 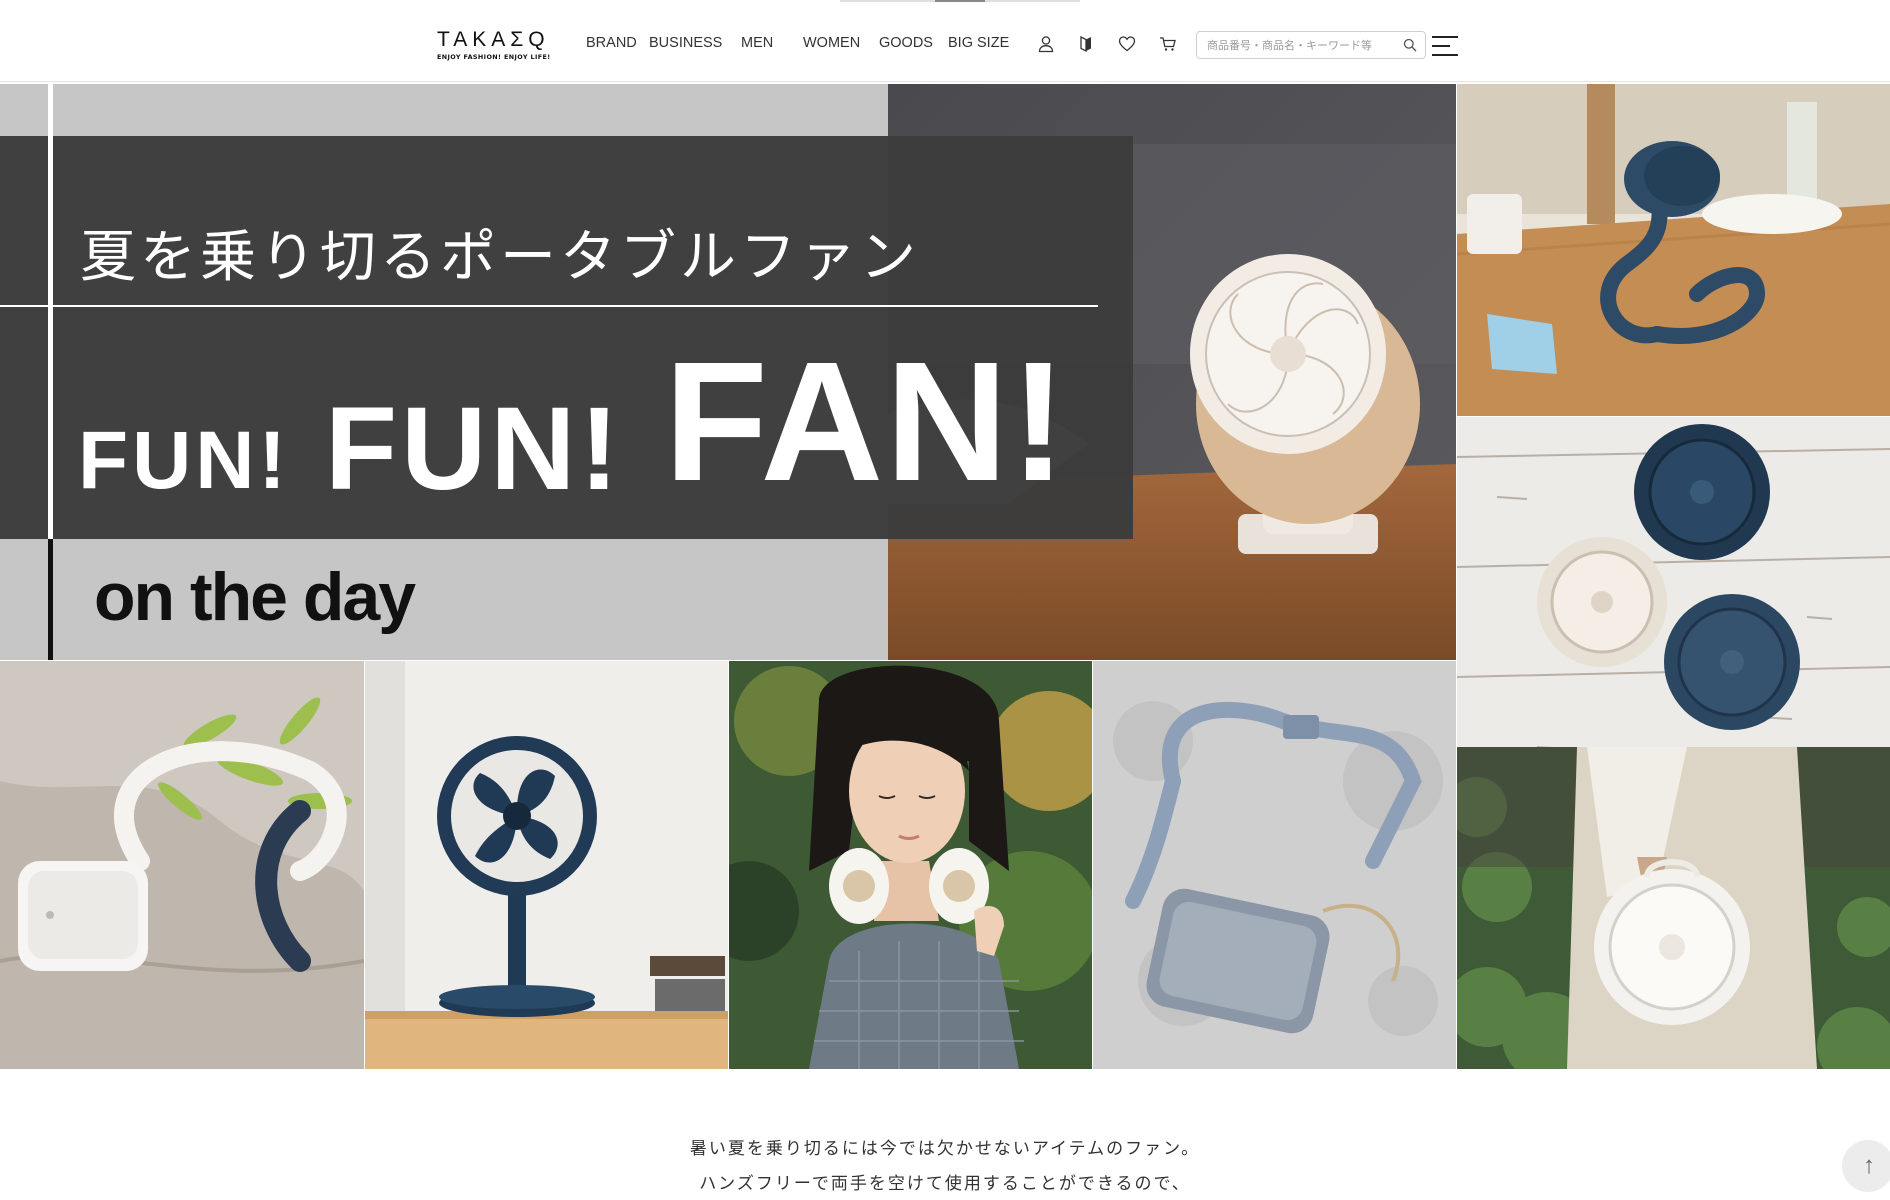 What do you see at coordinates (500, 257) in the screenshot?
I see `hero-subtitle: 夏を乗り切るポータブルファン` at bounding box center [500, 257].